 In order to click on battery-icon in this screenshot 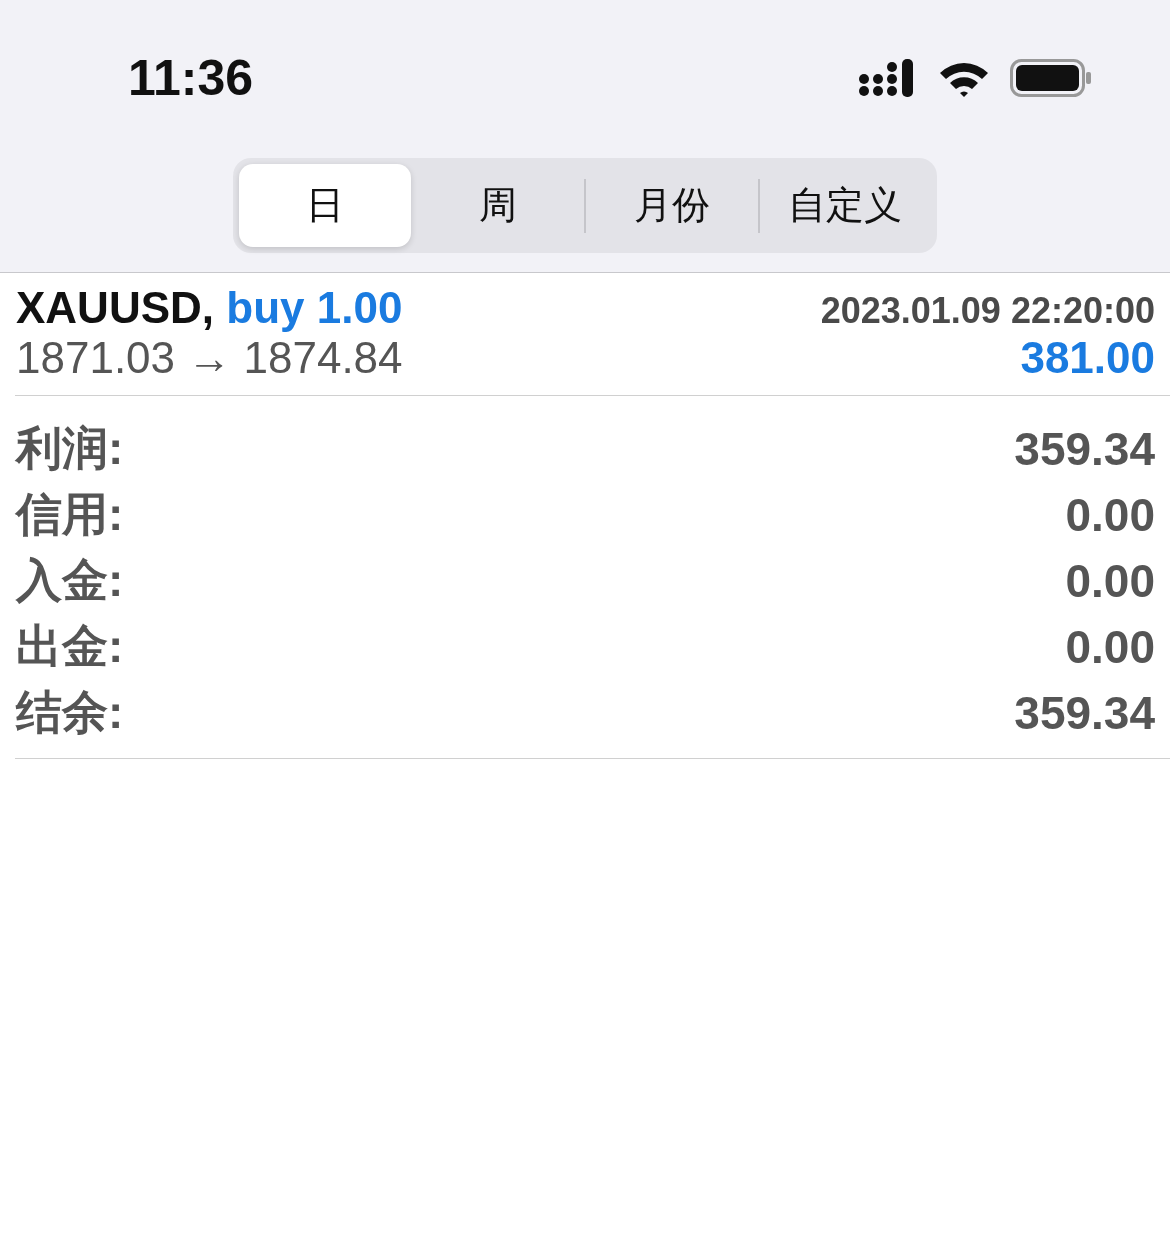, I will do `click(1051, 78)`.